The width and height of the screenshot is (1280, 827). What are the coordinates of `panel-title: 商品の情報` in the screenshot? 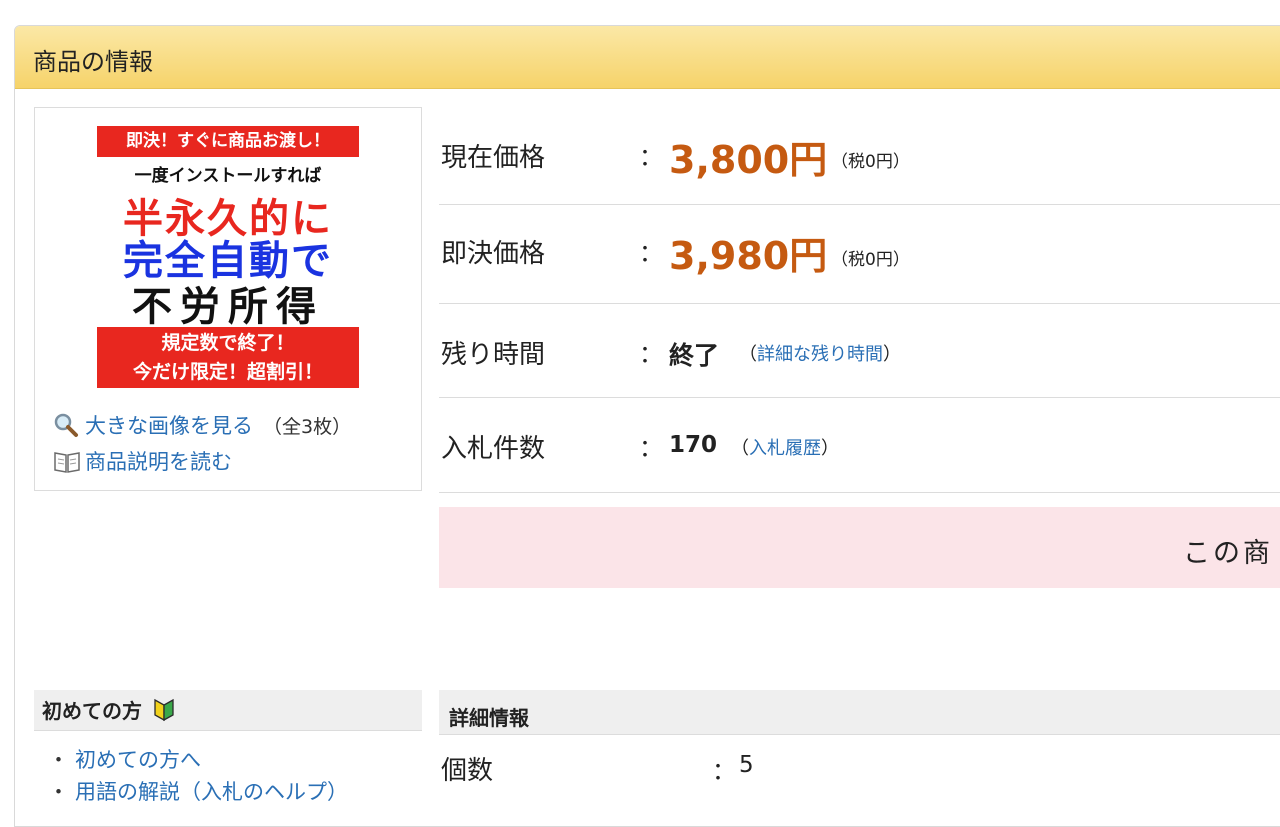 It's located at (93, 62).